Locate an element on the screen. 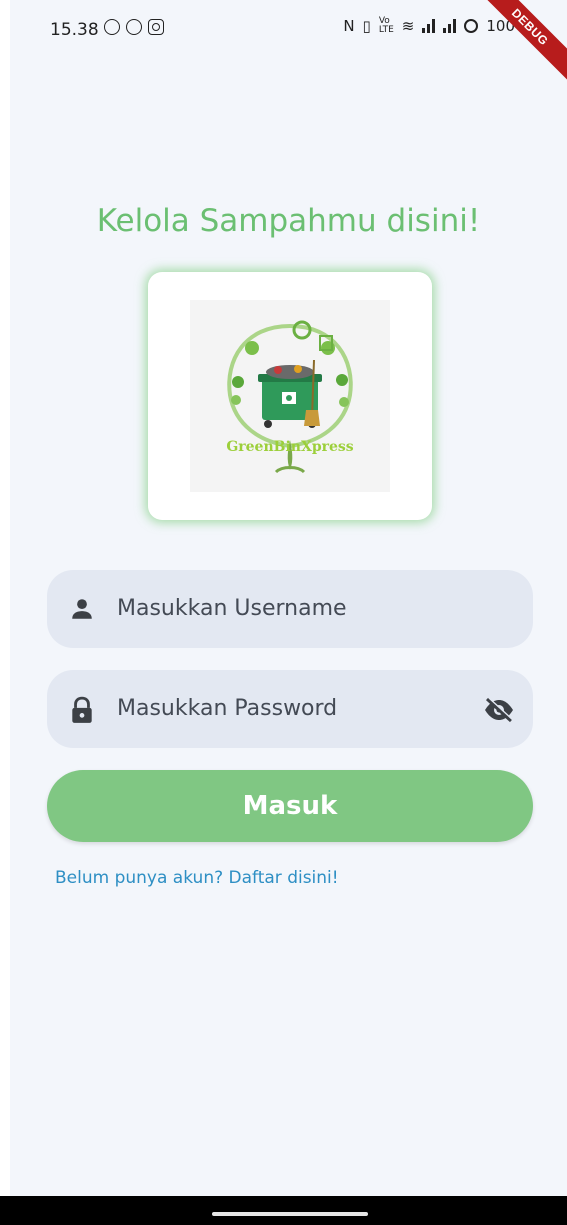 This screenshot has width=567, height=1225. register-link: Belum punya akun? Daftar disini! is located at coordinates (197, 878).